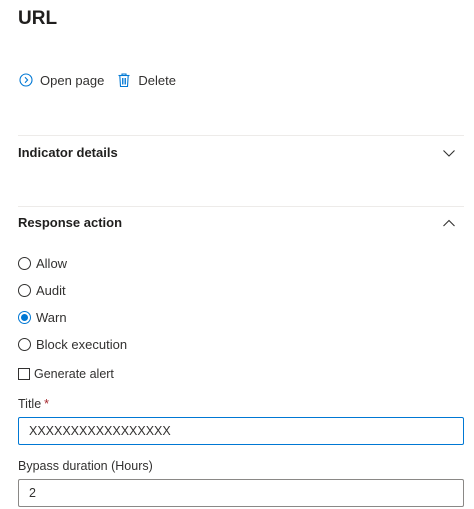 The image size is (474, 509). Describe the element at coordinates (241, 493) in the screenshot. I see `bypass-duration-input` at that location.